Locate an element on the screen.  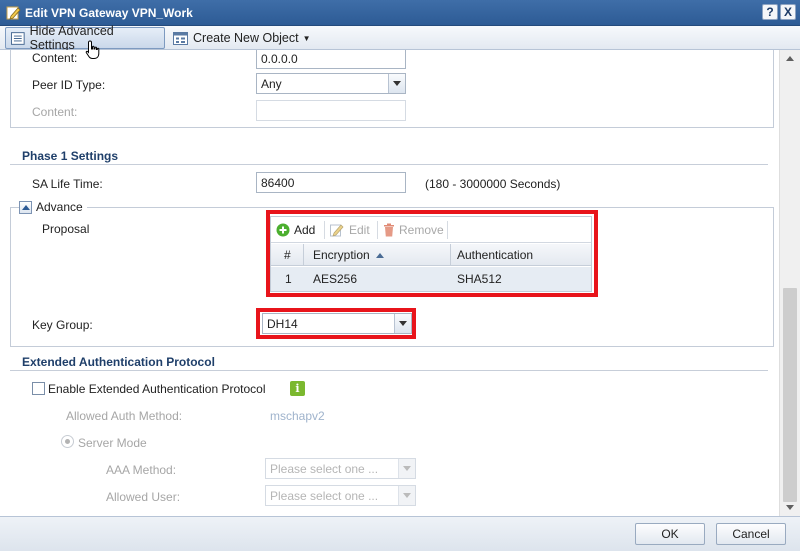
help-button: ? is located at coordinates (770, 12).